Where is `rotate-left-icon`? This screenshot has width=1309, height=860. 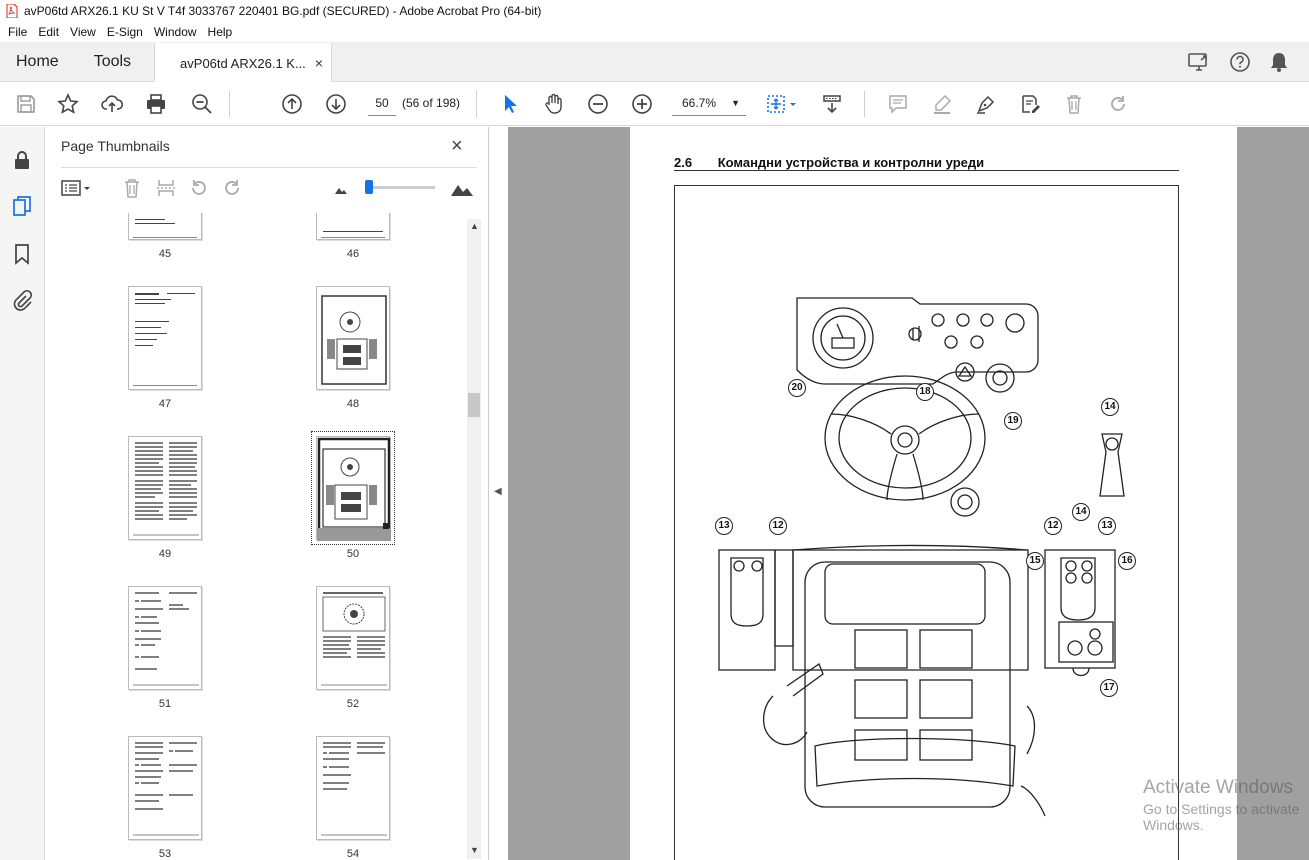
rotate-left-icon is located at coordinates (199, 188).